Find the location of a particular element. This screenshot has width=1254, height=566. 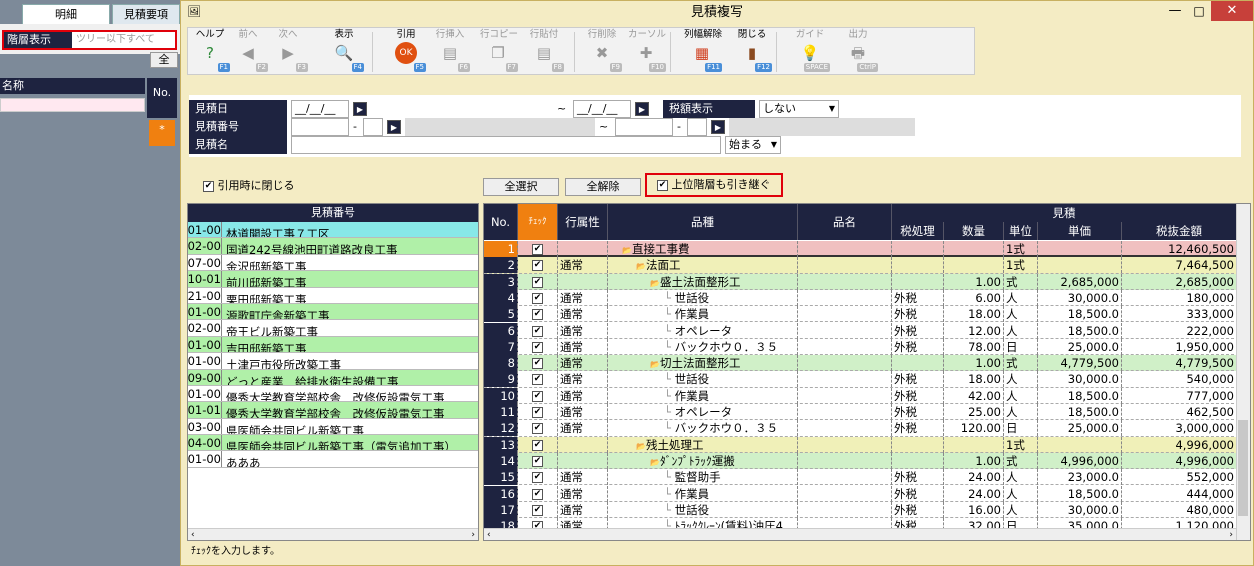

toolbar-row-copy-button: 行コピー ❐ F7 is located at coordinates (499, 51).